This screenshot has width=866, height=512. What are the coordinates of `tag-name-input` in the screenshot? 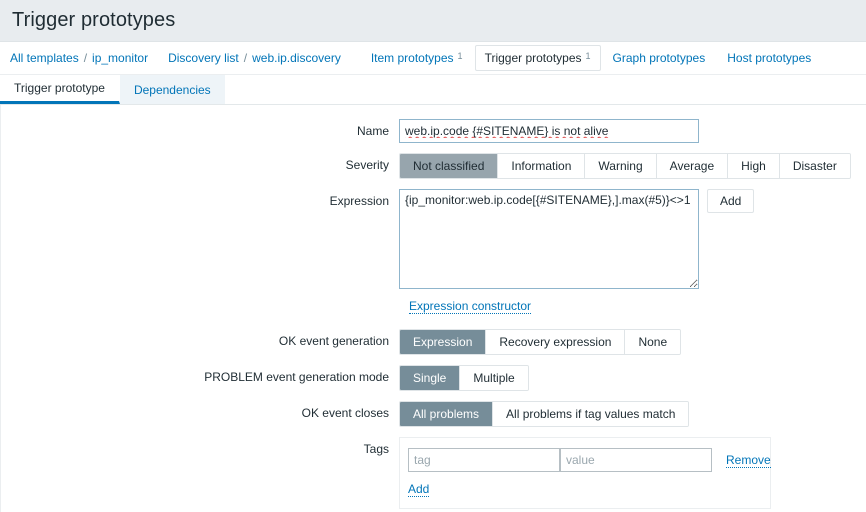 It's located at (484, 460).